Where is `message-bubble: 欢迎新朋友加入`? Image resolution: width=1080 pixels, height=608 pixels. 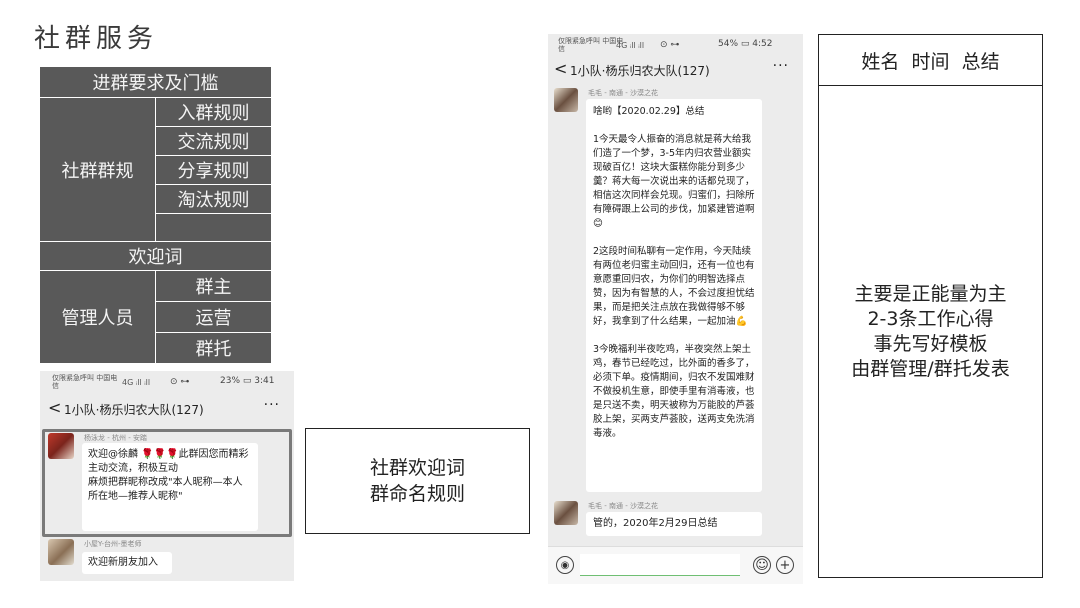
message-bubble: 欢迎新朋友加入 is located at coordinates (127, 563).